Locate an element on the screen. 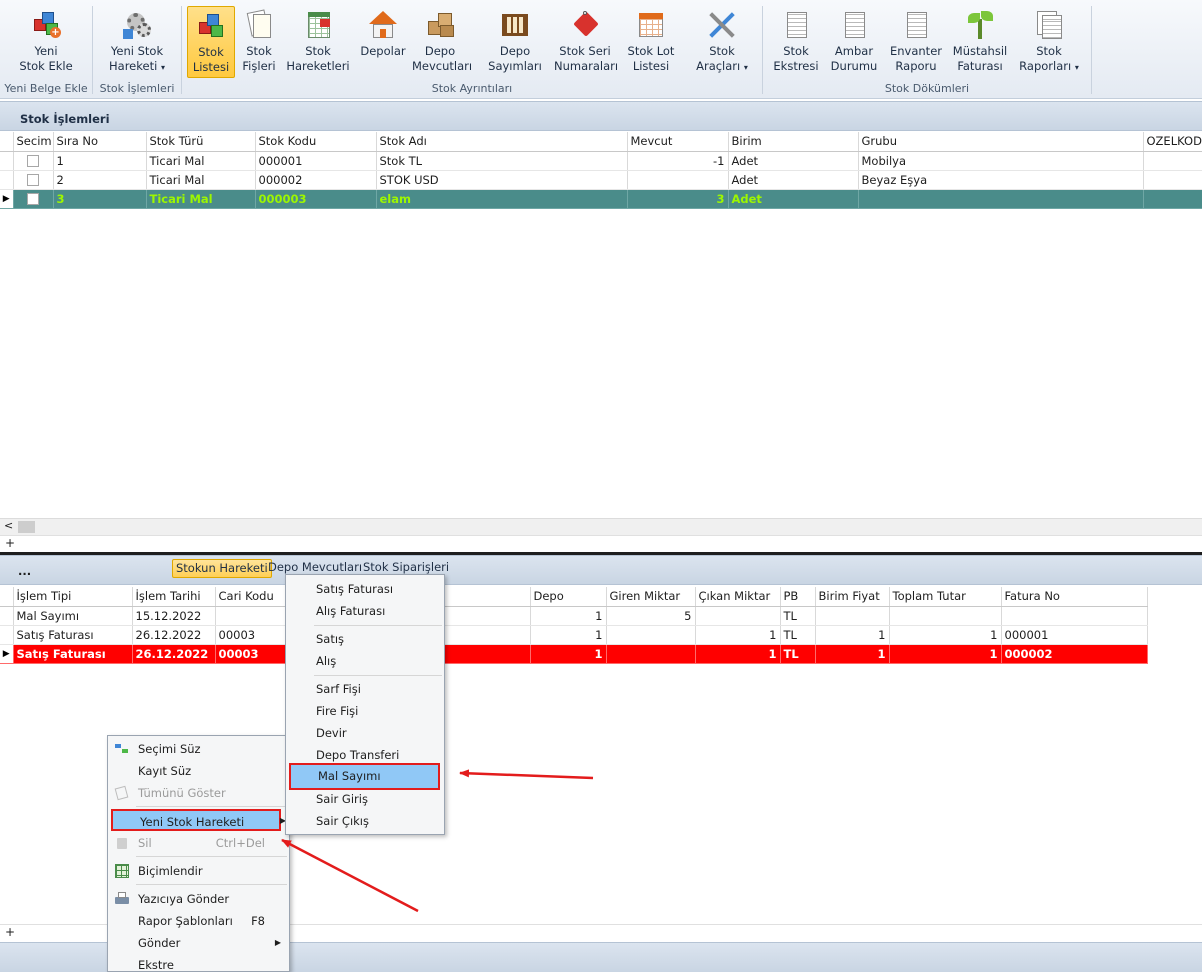 This screenshot has height=972, width=1202. cell-grubu: Mobilya is located at coordinates (1001, 161).